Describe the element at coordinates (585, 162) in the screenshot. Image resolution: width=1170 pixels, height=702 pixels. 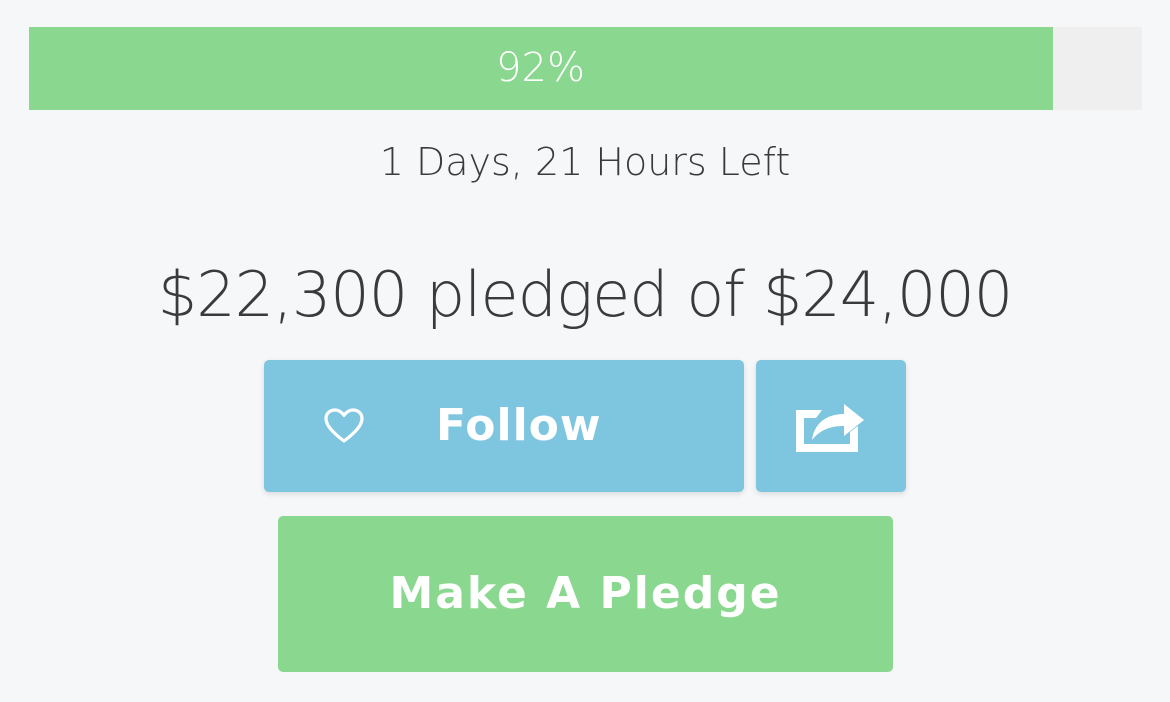
I see `time-left-text: 1 Days, 21 Hours Left` at that location.